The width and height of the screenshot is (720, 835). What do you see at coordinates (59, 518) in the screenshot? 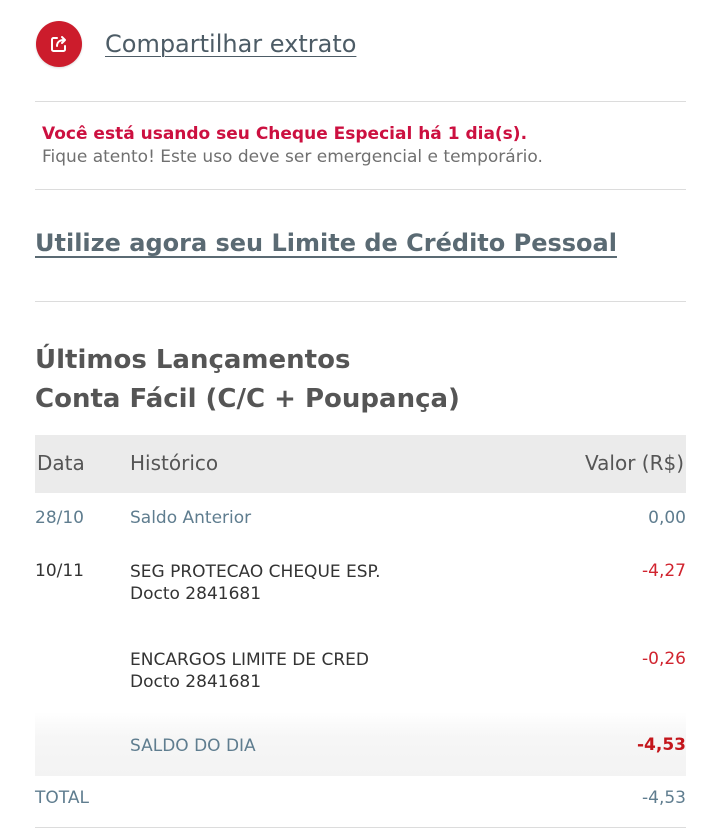
I see `row-date: 28/10` at bounding box center [59, 518].